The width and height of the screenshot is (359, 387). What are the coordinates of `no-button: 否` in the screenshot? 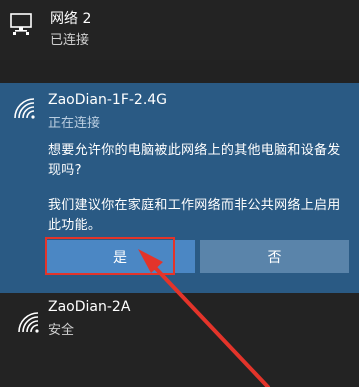 It's located at (274, 256).